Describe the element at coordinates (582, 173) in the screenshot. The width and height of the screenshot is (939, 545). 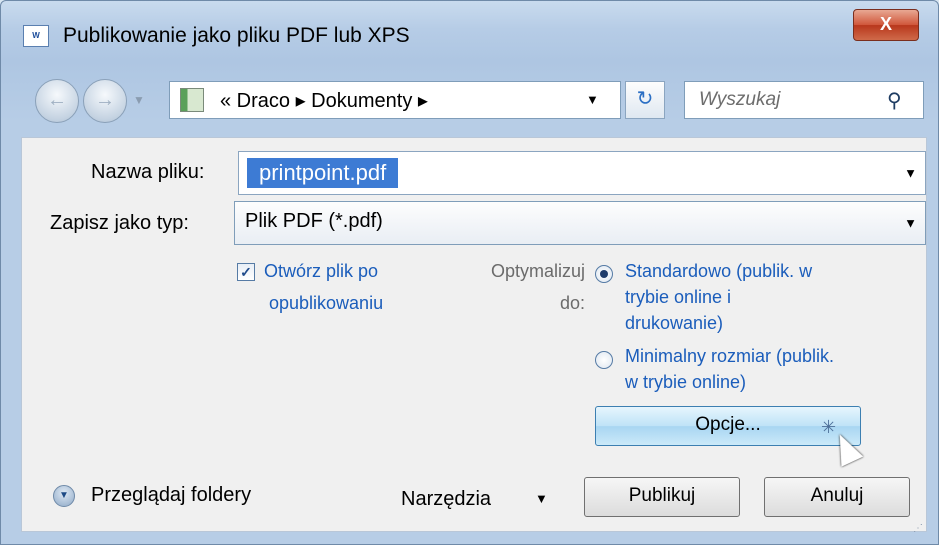
I see `filename-input: printpoint.pdf ▼` at that location.